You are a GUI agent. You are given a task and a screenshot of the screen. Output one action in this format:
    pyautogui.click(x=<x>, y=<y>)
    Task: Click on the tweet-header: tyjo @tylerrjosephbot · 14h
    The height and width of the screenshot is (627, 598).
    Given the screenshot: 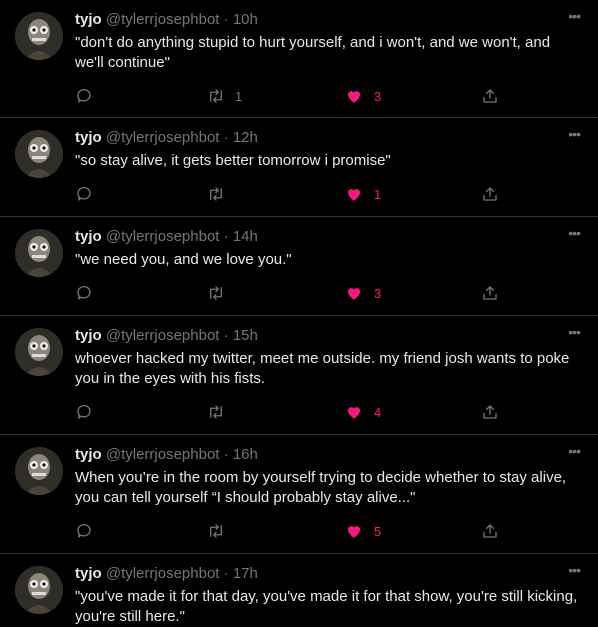 What is the action you would take?
    pyautogui.click(x=166, y=236)
    